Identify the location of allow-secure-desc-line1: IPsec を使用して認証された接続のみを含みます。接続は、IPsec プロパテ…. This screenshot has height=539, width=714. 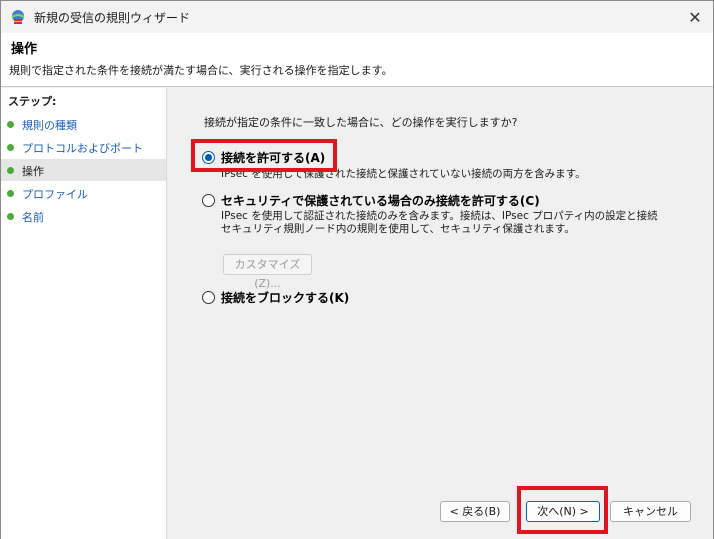
(439, 216).